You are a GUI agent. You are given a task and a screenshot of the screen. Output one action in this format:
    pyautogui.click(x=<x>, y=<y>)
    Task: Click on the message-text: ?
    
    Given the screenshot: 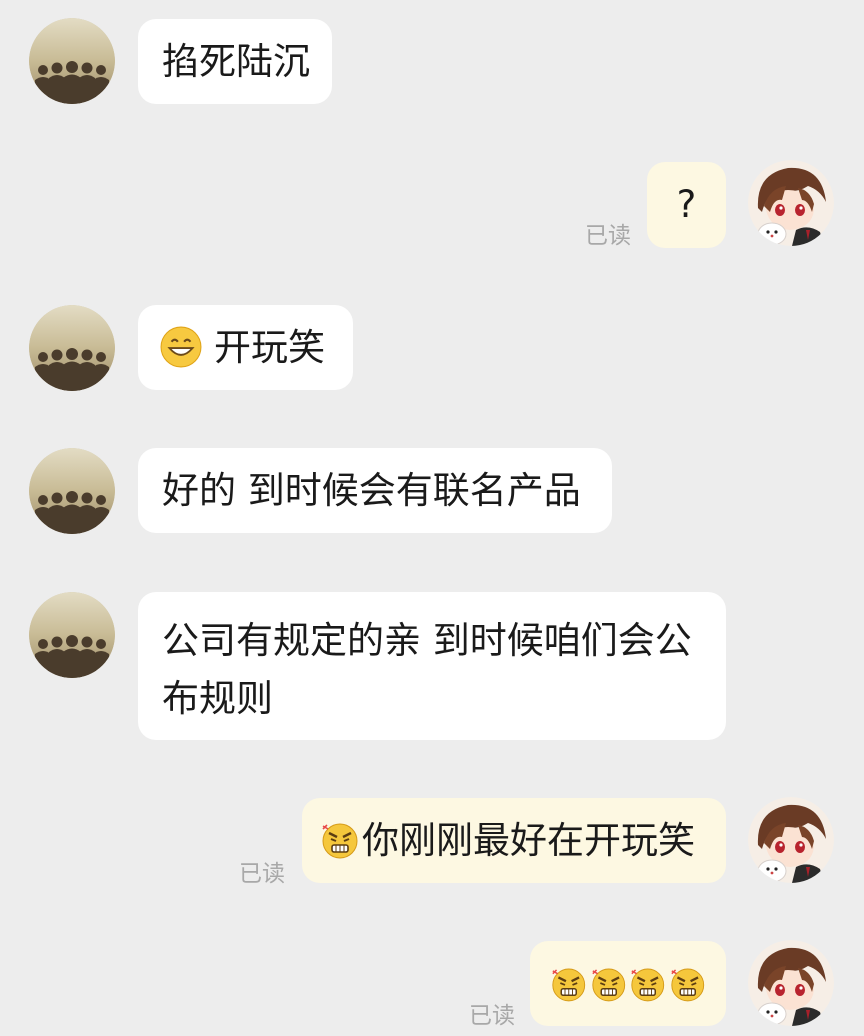 What is the action you would take?
    pyautogui.click(x=686, y=204)
    